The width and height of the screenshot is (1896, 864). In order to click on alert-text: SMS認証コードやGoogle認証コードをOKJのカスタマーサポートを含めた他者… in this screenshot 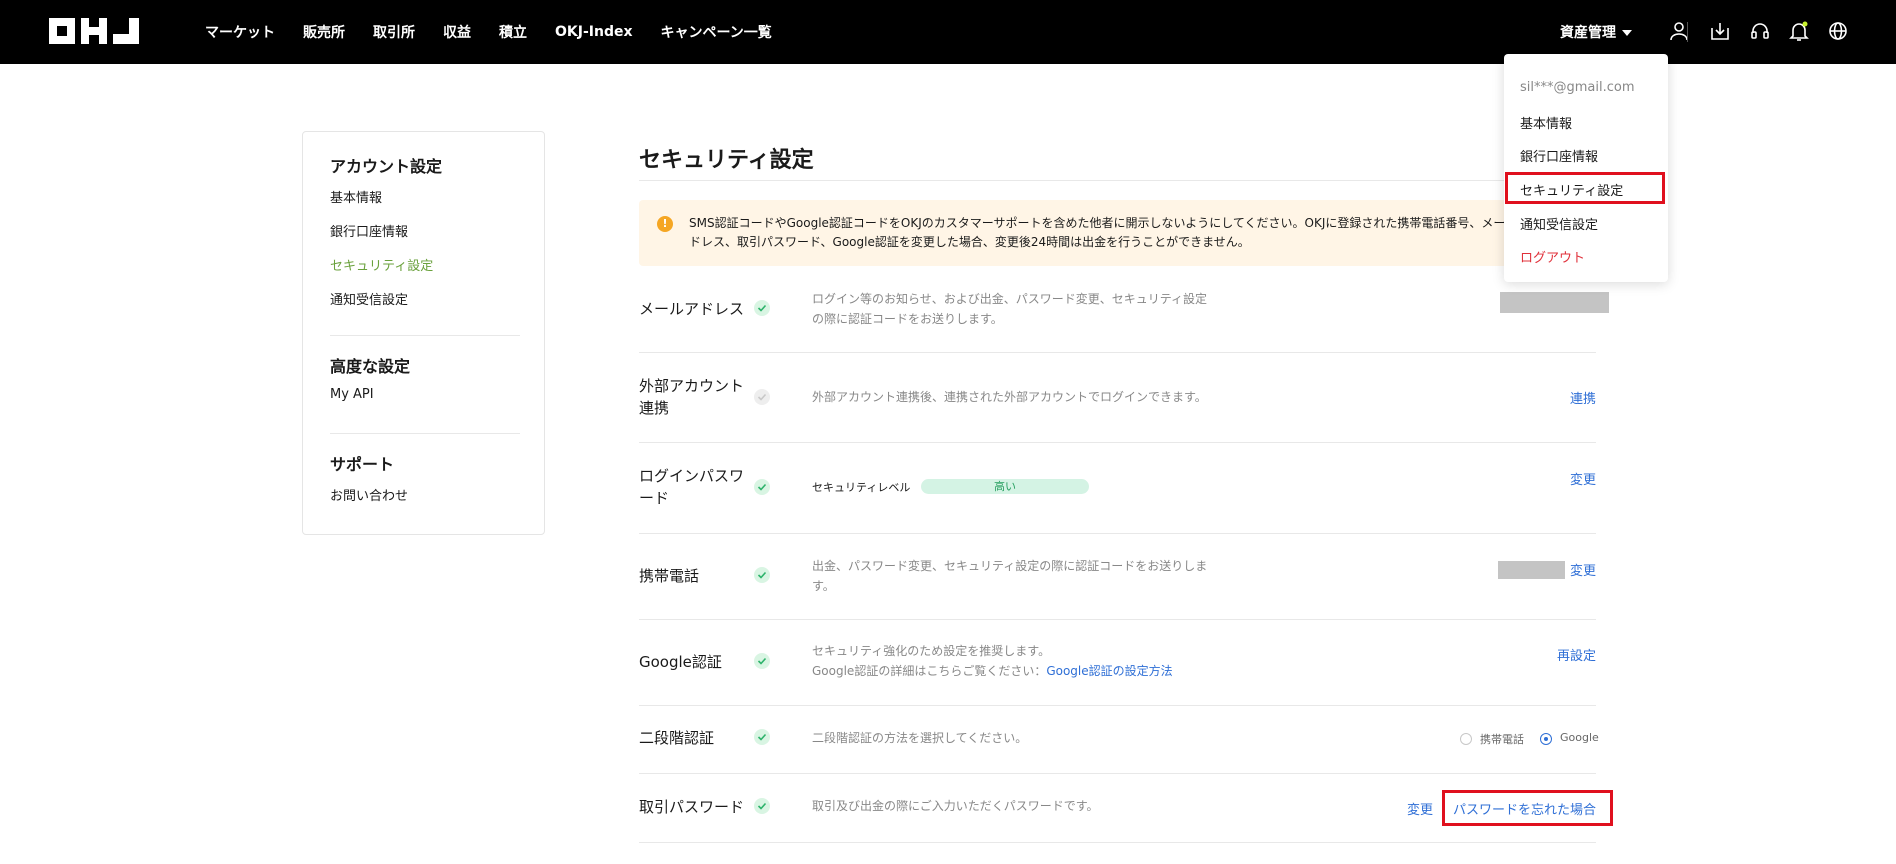, I will do `click(1109, 232)`.